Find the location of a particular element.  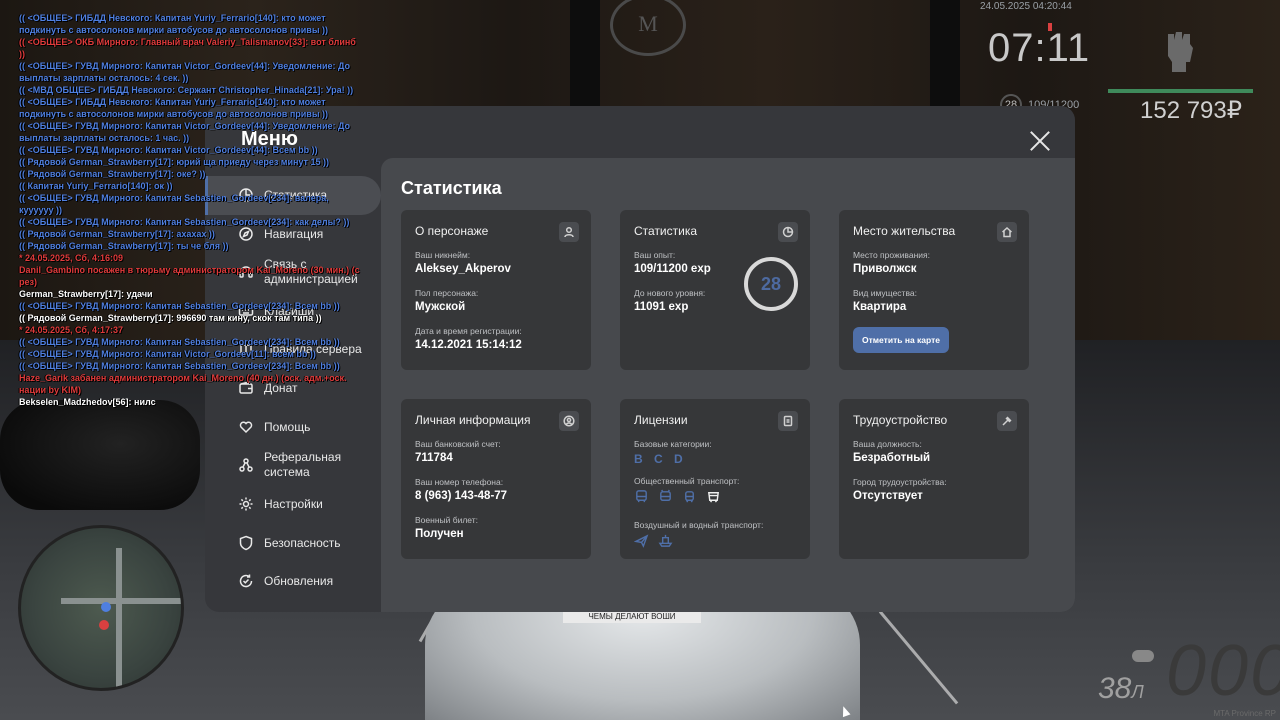

nav-help: Помощь is located at coordinates (293, 427).